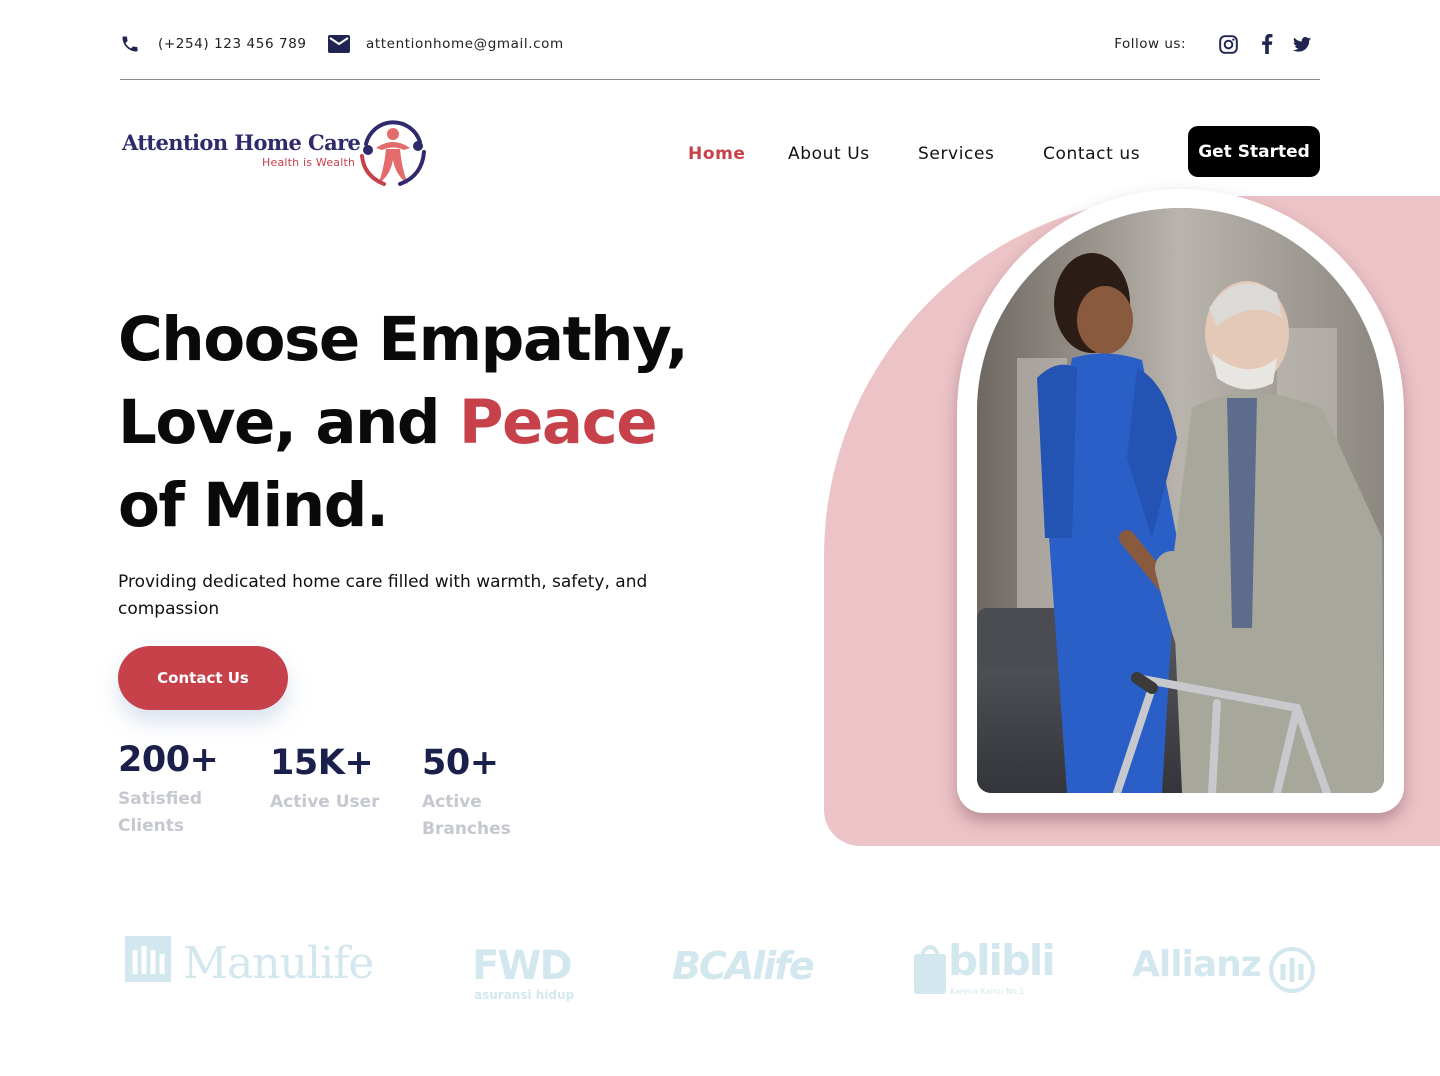 The image size is (1440, 1076). What do you see at coordinates (203, 678) in the screenshot?
I see `contact-us-button: Contact Us` at bounding box center [203, 678].